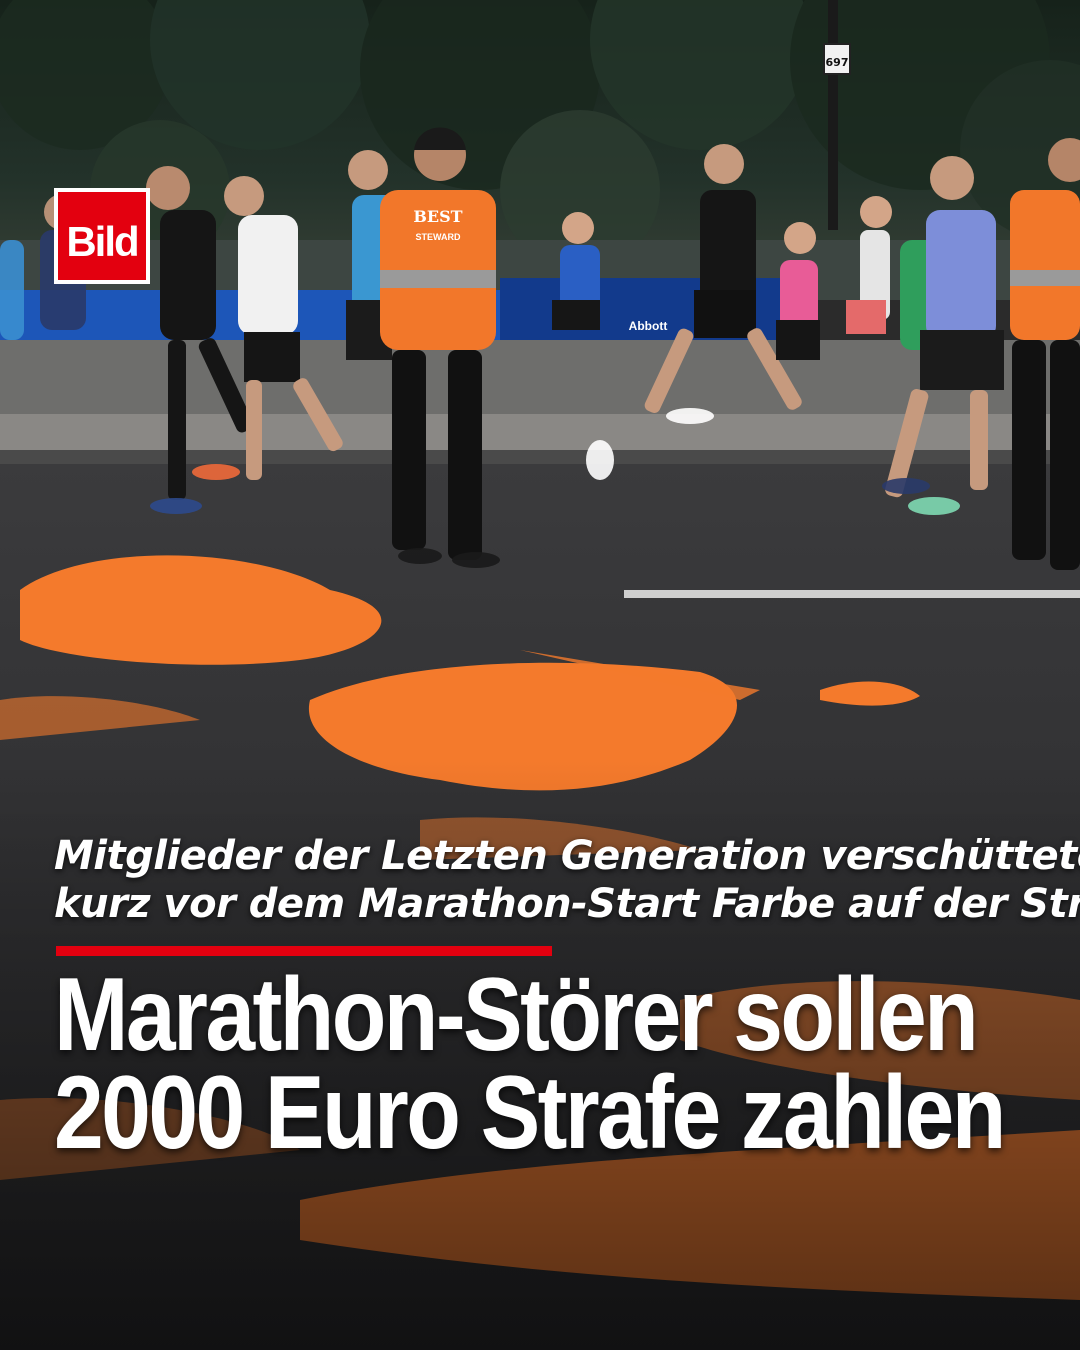 This screenshot has width=1080, height=1350. Describe the element at coordinates (1045, 354) in the screenshot. I see `steward-person-right` at that location.